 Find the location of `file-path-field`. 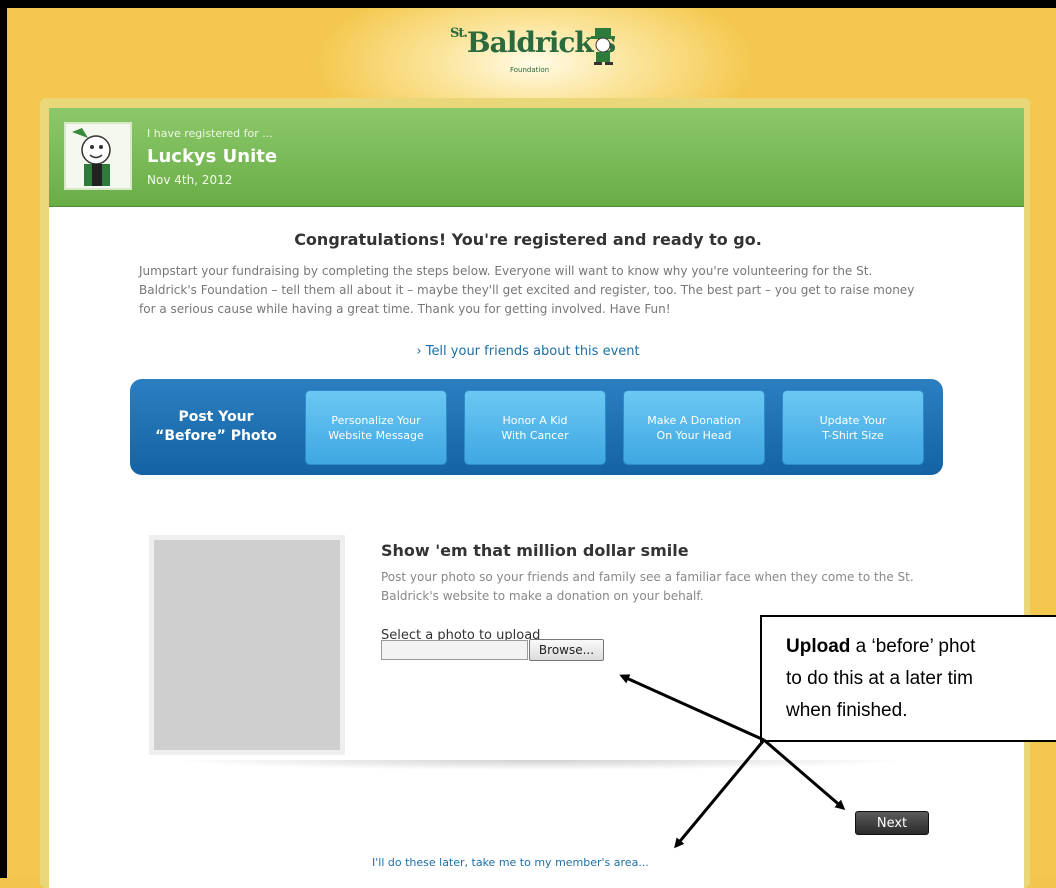

file-path-field is located at coordinates (454, 650).